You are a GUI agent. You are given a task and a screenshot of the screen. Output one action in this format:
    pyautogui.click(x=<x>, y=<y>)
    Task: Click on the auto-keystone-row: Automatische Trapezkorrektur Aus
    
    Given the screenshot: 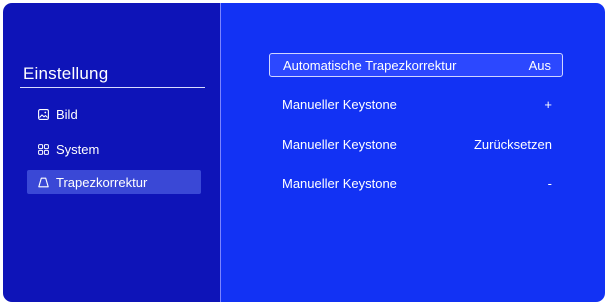 What is the action you would take?
    pyautogui.click(x=416, y=65)
    